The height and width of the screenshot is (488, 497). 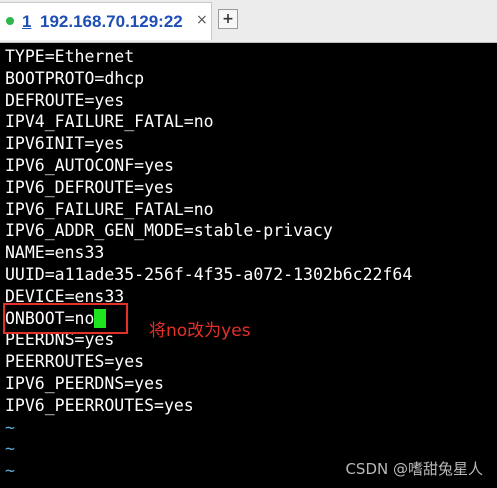 What do you see at coordinates (84, 383) in the screenshot?
I see `terminal-line: IPV6_PEERDNS=yes` at bounding box center [84, 383].